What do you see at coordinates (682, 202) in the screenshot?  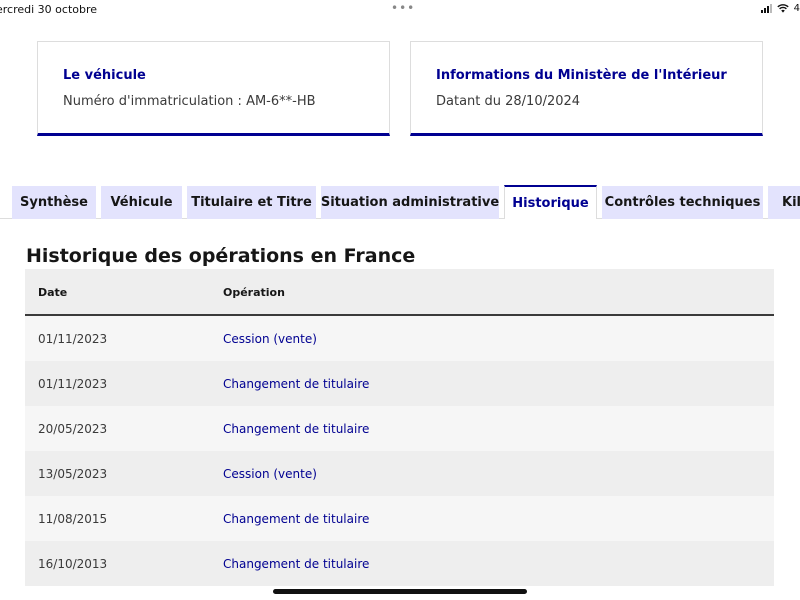 I see `tab-controles-techniques: Contrôles techniques` at bounding box center [682, 202].